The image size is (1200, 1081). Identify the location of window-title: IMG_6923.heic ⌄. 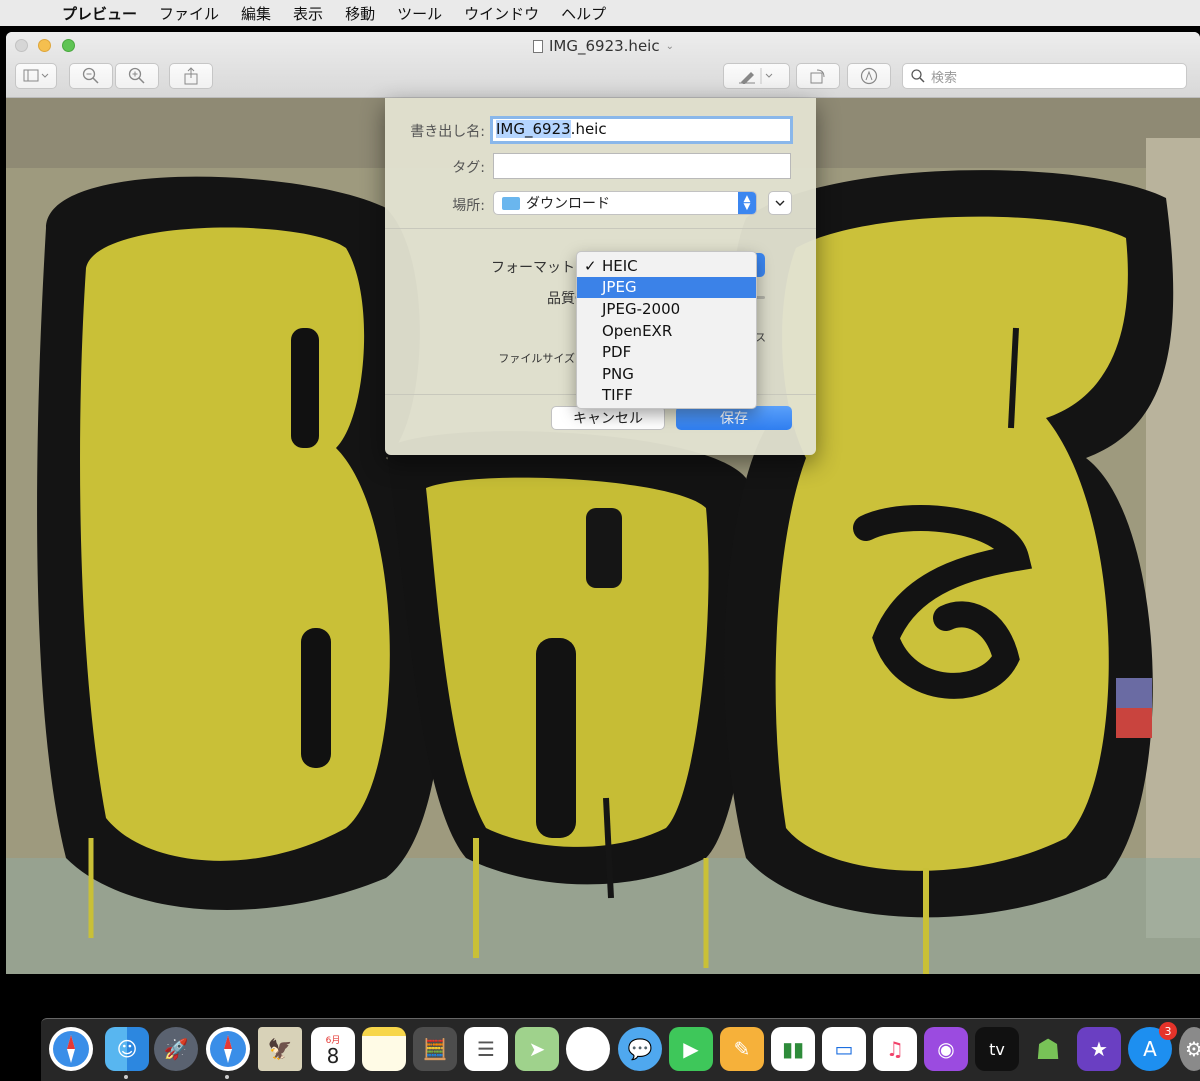
(603, 46).